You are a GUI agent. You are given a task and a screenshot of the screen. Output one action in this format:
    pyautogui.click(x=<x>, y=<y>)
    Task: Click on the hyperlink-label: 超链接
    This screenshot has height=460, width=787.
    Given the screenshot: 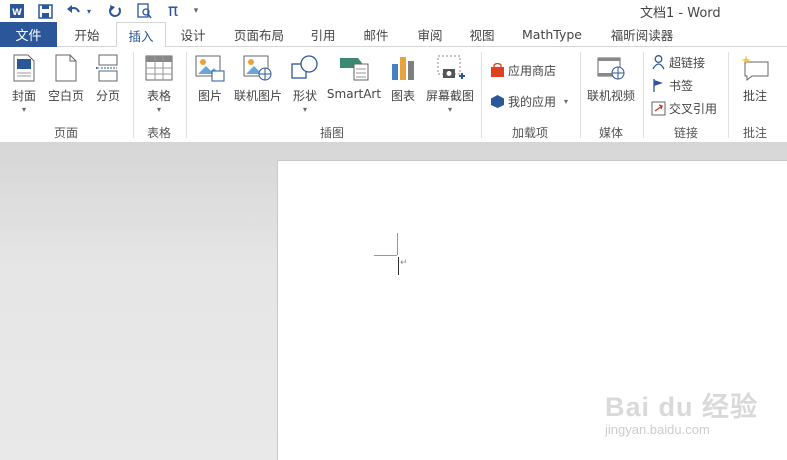 What is the action you would take?
    pyautogui.click(x=687, y=62)
    